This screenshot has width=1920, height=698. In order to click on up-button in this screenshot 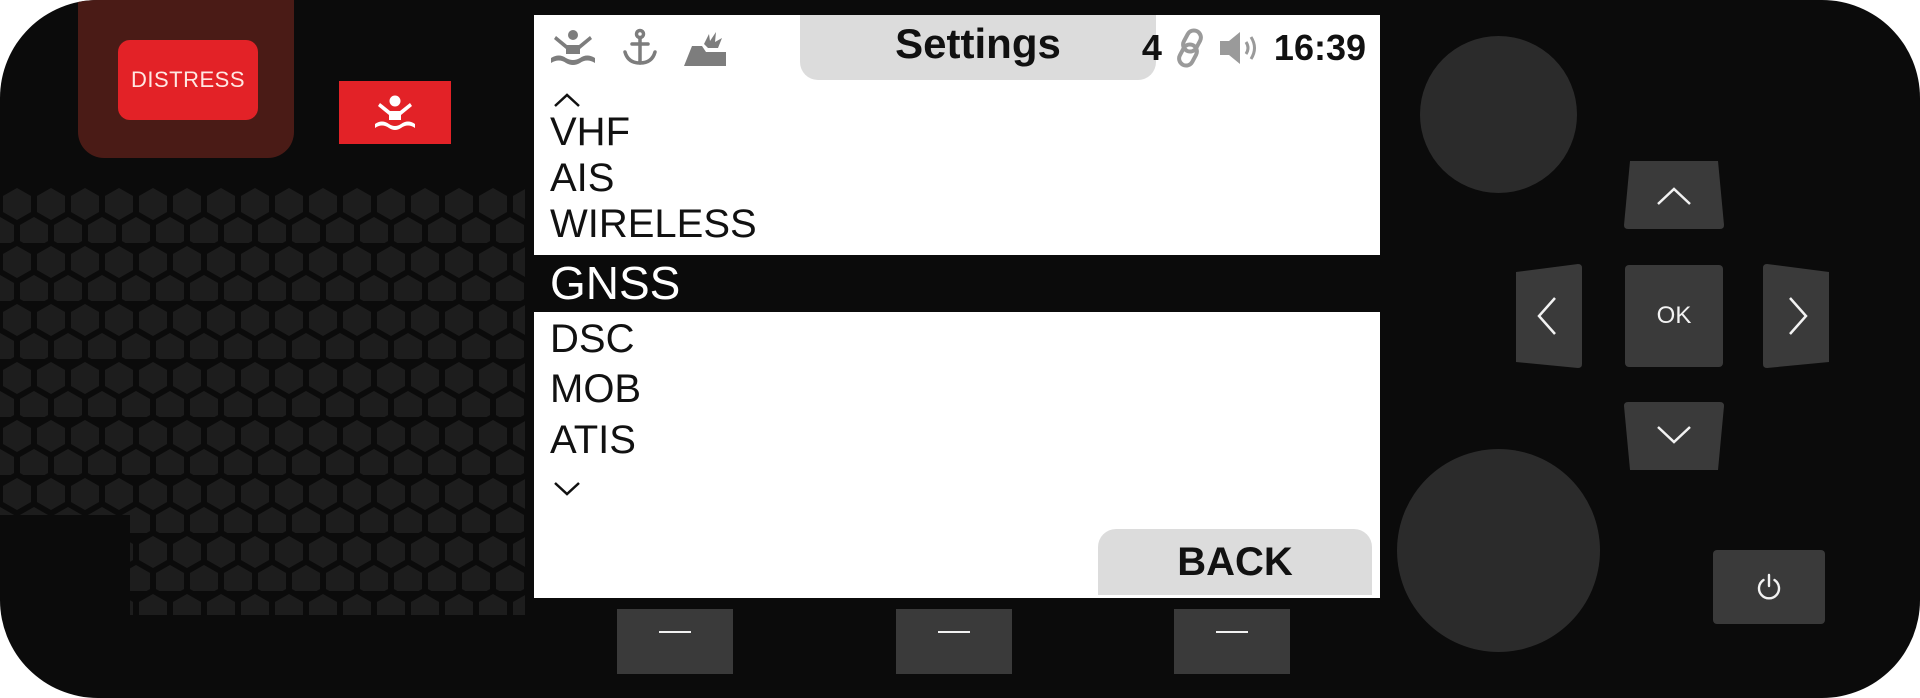, I will do `click(1674, 196)`.